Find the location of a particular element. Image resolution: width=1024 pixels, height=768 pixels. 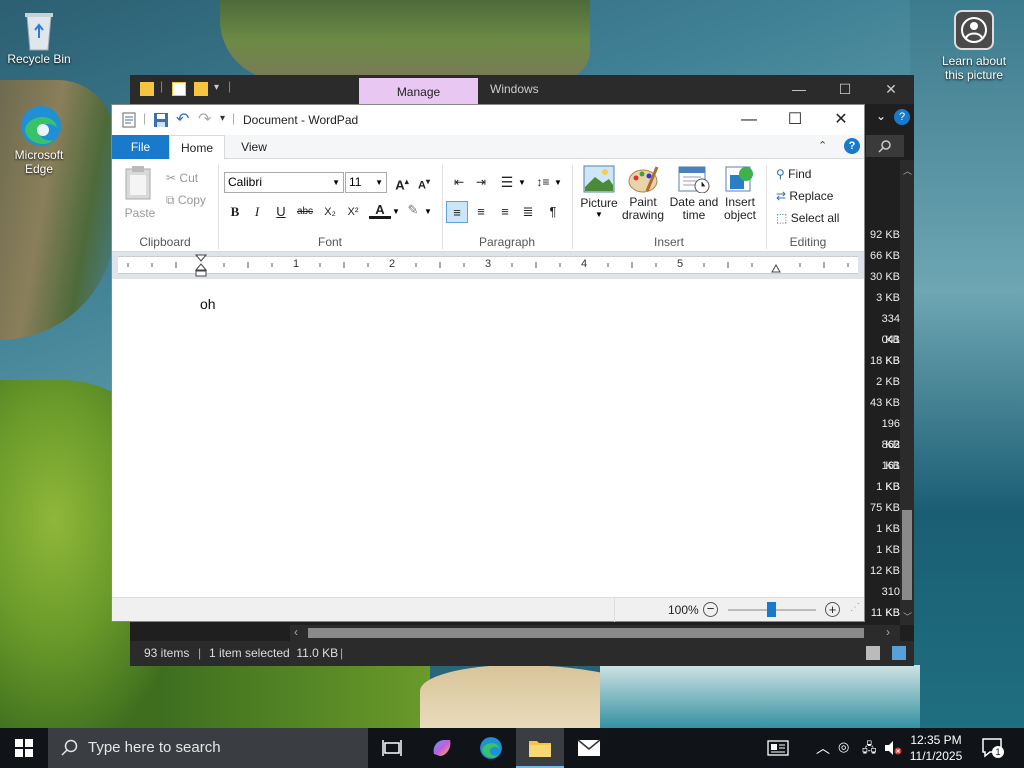

show-hidden-icons-chevron-icon: ︿ is located at coordinates (823, 748).